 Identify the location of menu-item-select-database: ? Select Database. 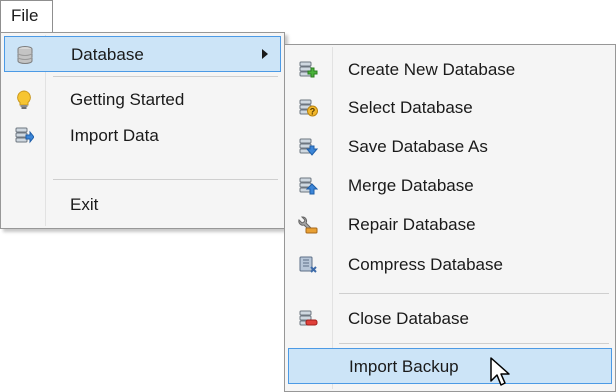
(450, 108).